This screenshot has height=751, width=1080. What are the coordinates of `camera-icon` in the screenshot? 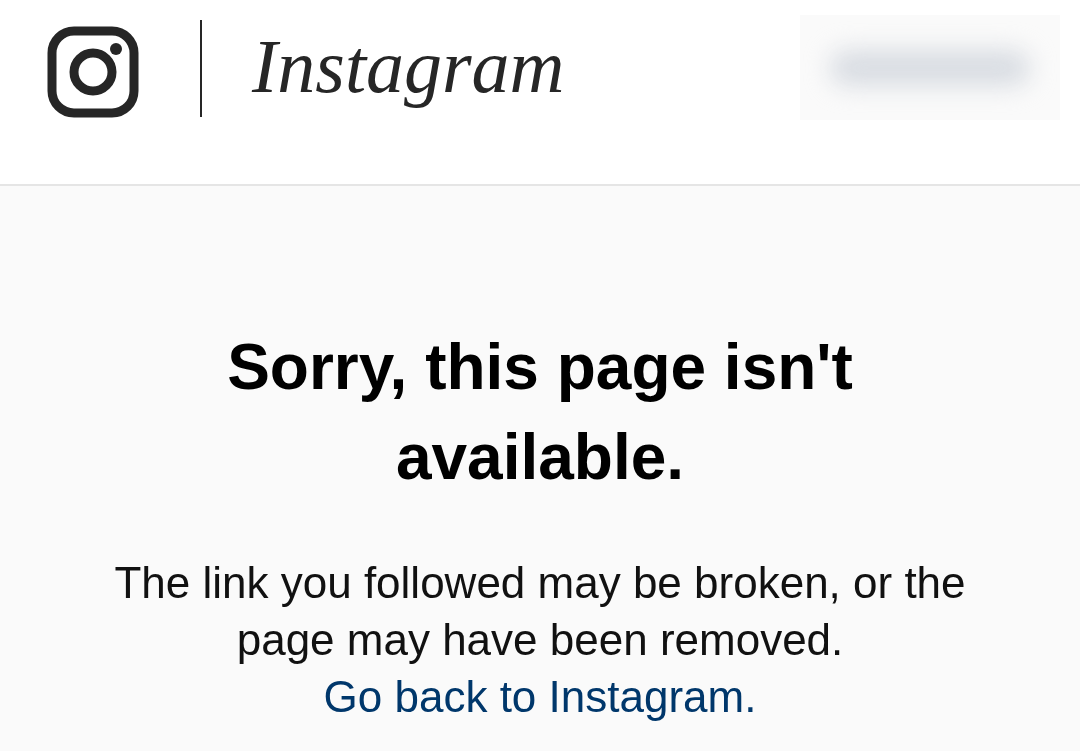 It's located at (93, 72).